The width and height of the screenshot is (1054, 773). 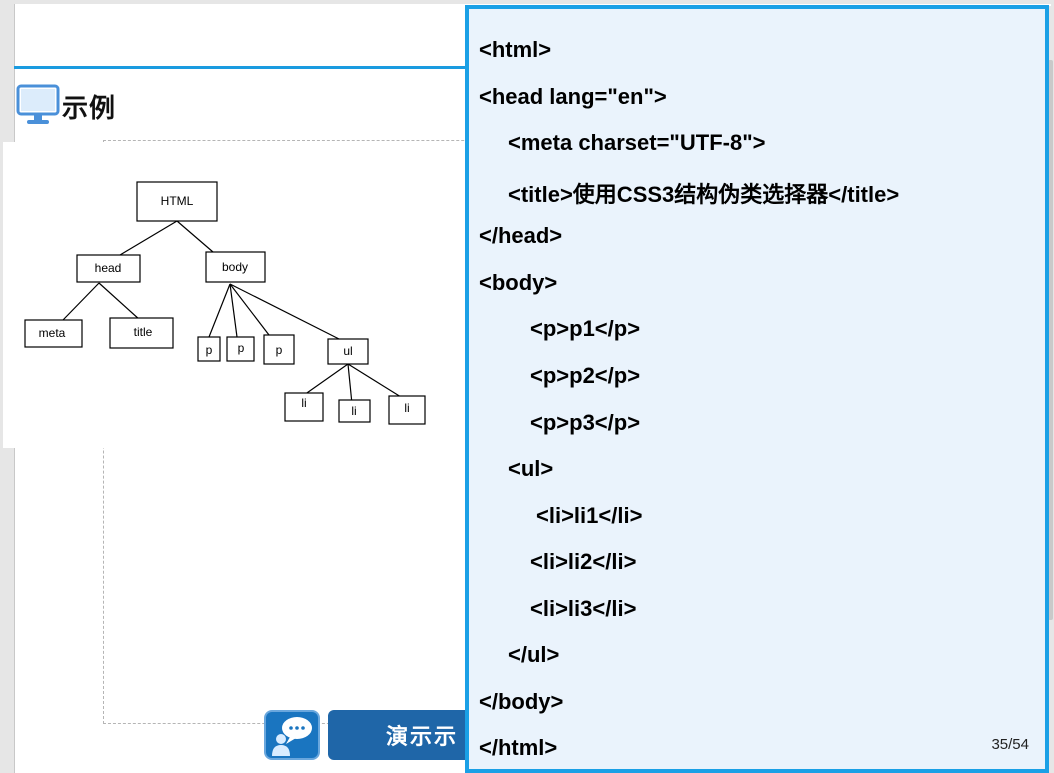 I want to click on speech-bubble-icon, so click(x=292, y=735).